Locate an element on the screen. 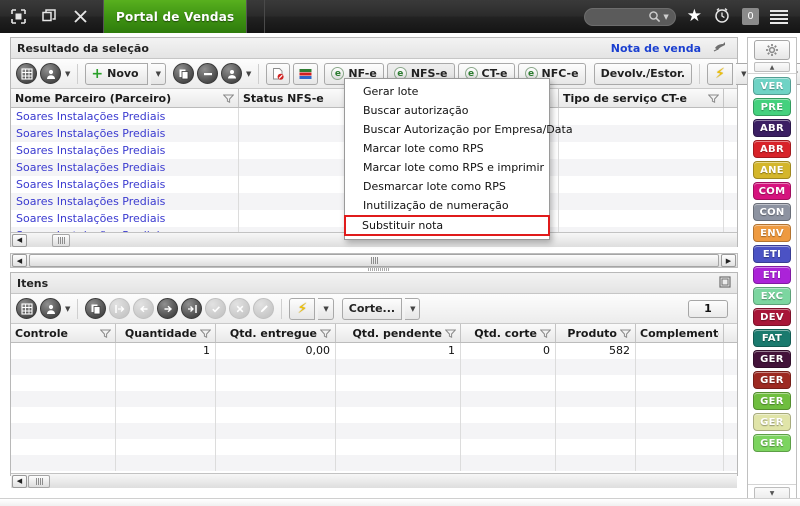 The height and width of the screenshot is (506, 800). scroll-left-arrow: ◀ is located at coordinates (19, 240).